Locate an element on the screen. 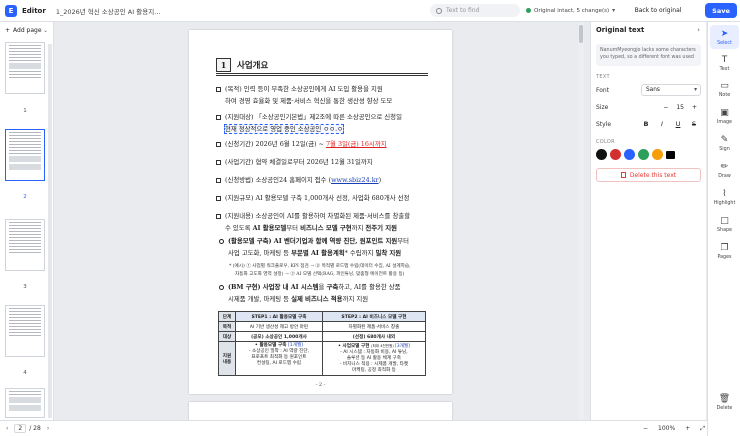  tool-sign: ✎ Sign is located at coordinates (724, 143).